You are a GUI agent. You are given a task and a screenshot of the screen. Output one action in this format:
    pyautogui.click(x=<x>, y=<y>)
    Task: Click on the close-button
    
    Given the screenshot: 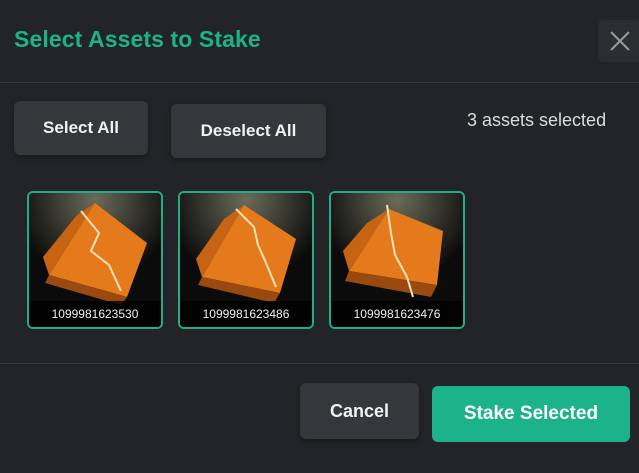 What is the action you would take?
    pyautogui.click(x=618, y=41)
    